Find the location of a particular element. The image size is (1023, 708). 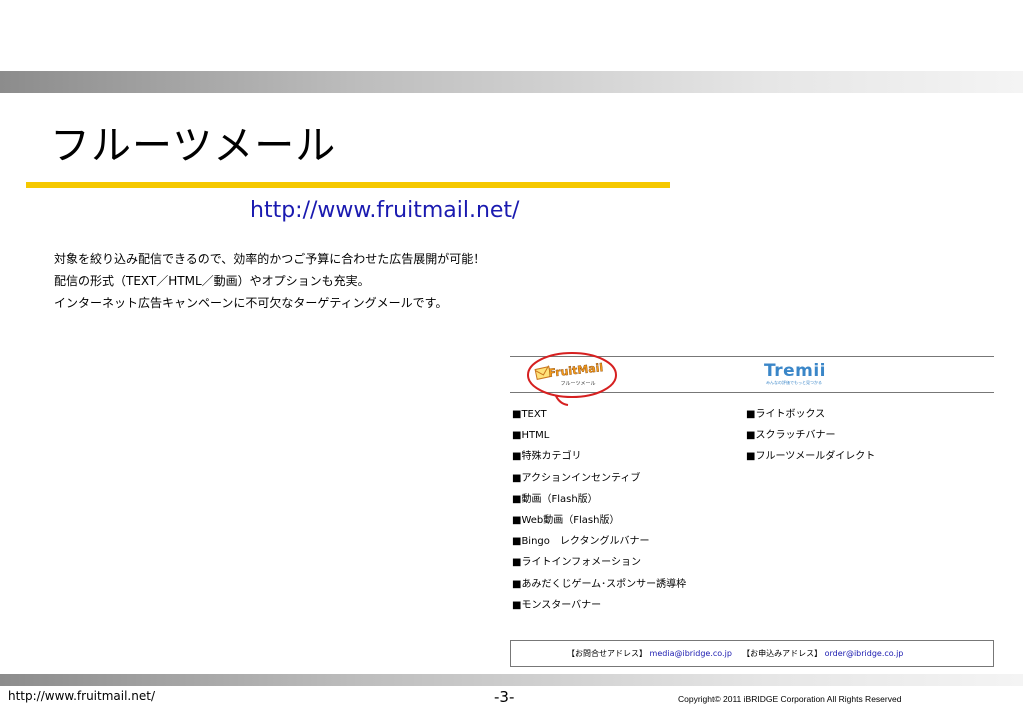

fruitmail-logo: FruitMail フルーツメール is located at coordinates (572, 379).